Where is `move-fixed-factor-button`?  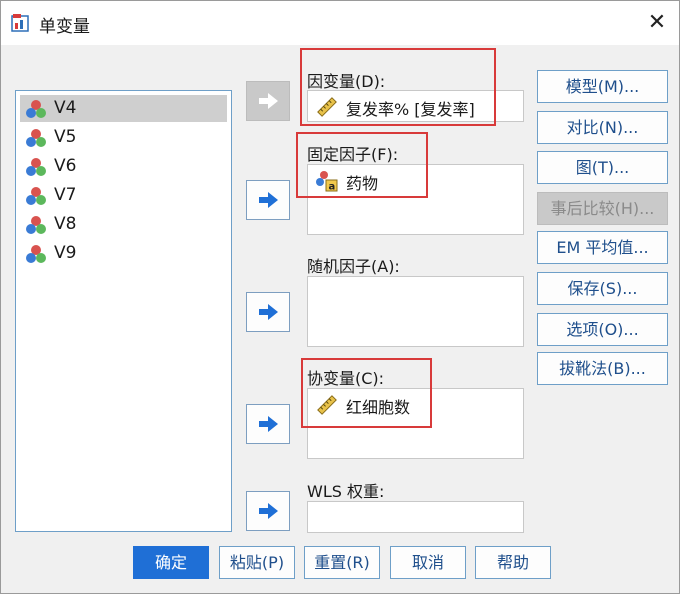
move-fixed-factor-button is located at coordinates (268, 200).